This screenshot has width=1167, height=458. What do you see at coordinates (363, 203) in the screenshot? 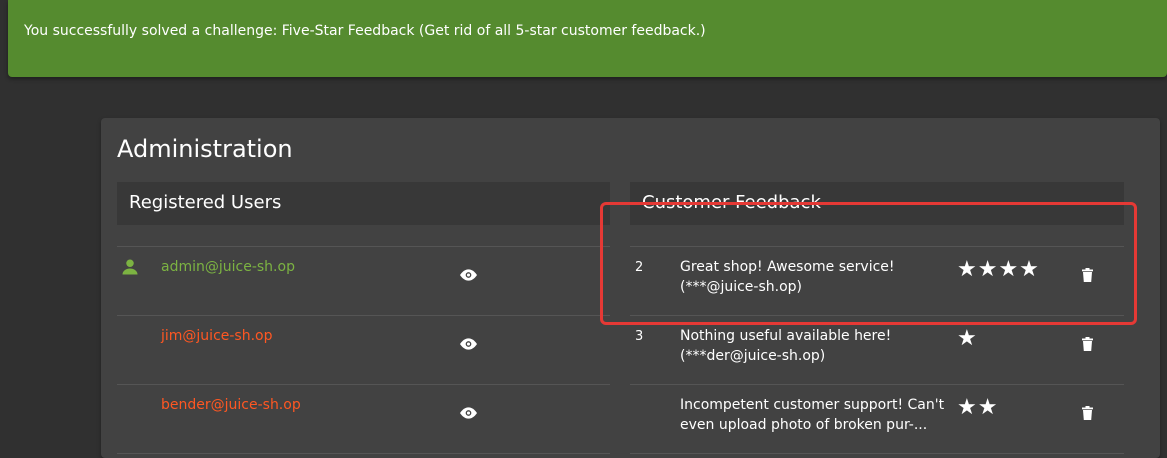
I see `registered-users-header: Registered Users` at bounding box center [363, 203].